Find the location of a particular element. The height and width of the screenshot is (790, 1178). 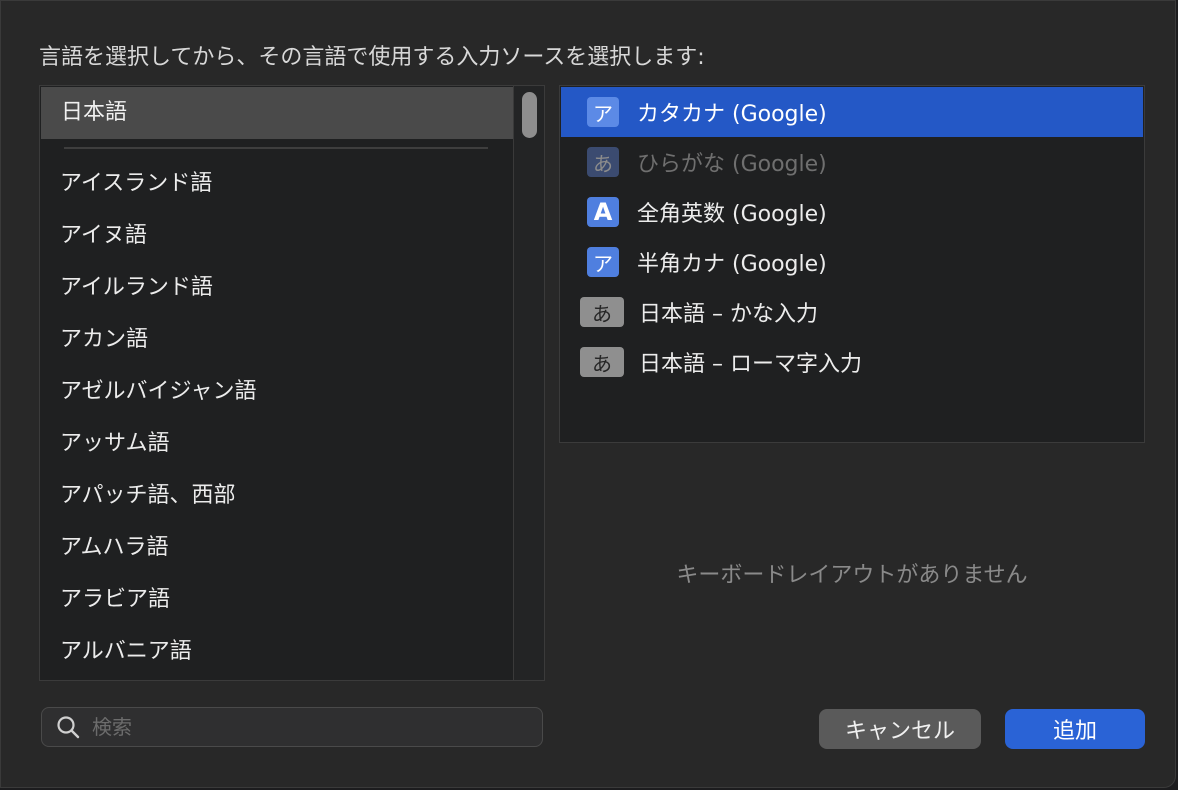

language-item: アイヌ語 is located at coordinates (276, 236).